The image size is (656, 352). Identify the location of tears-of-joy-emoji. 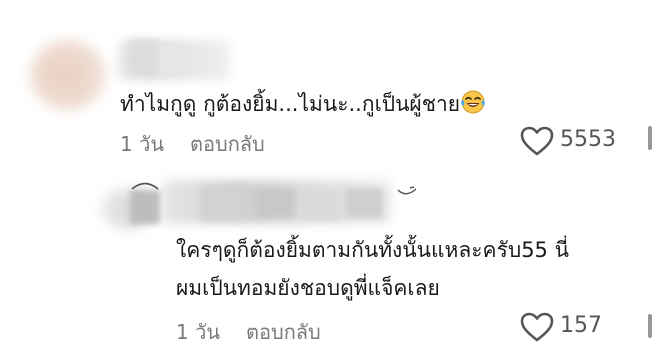
(473, 104).